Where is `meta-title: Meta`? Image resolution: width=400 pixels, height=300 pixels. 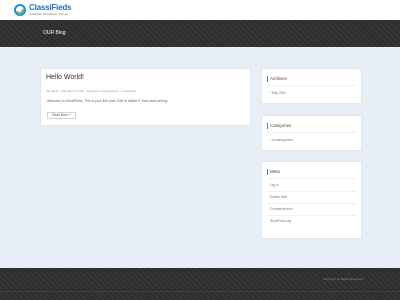
meta-title: Meta is located at coordinates (275, 171).